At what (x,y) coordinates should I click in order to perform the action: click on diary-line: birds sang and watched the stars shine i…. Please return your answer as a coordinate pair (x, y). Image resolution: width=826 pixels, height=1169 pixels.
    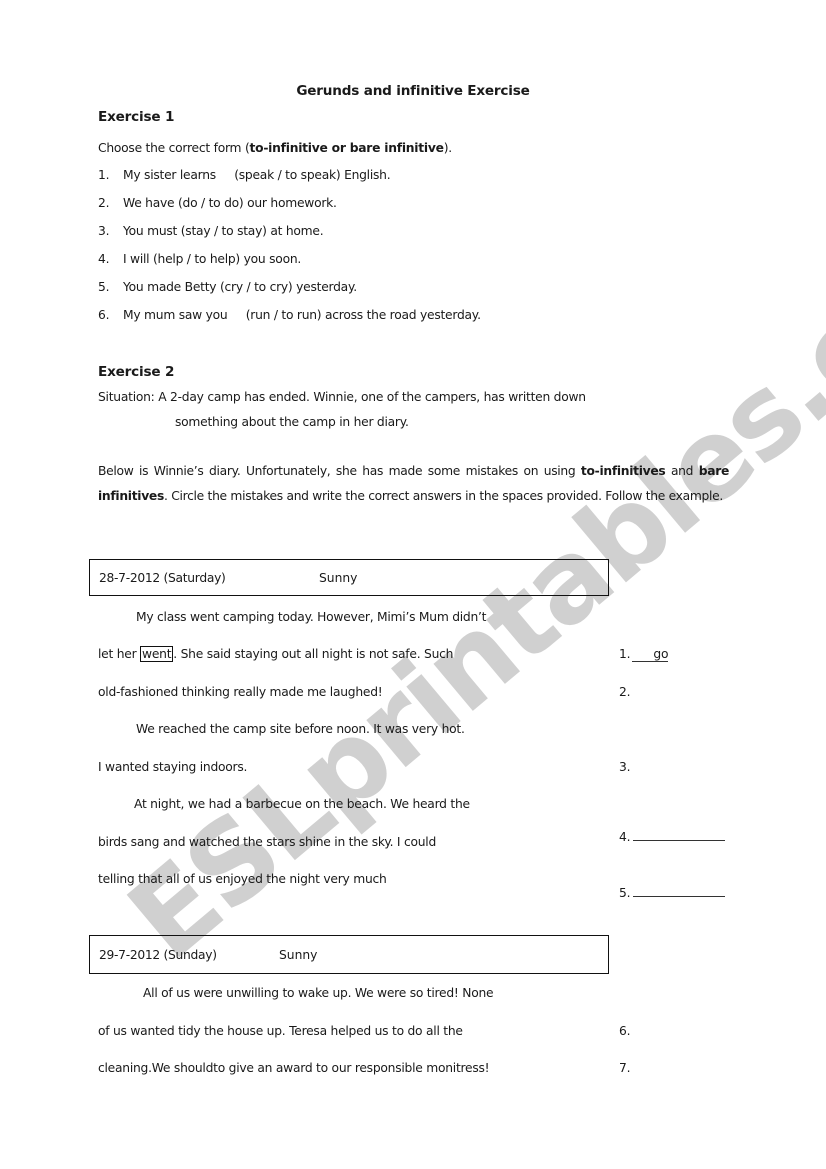
    Looking at the image, I should click on (267, 842).